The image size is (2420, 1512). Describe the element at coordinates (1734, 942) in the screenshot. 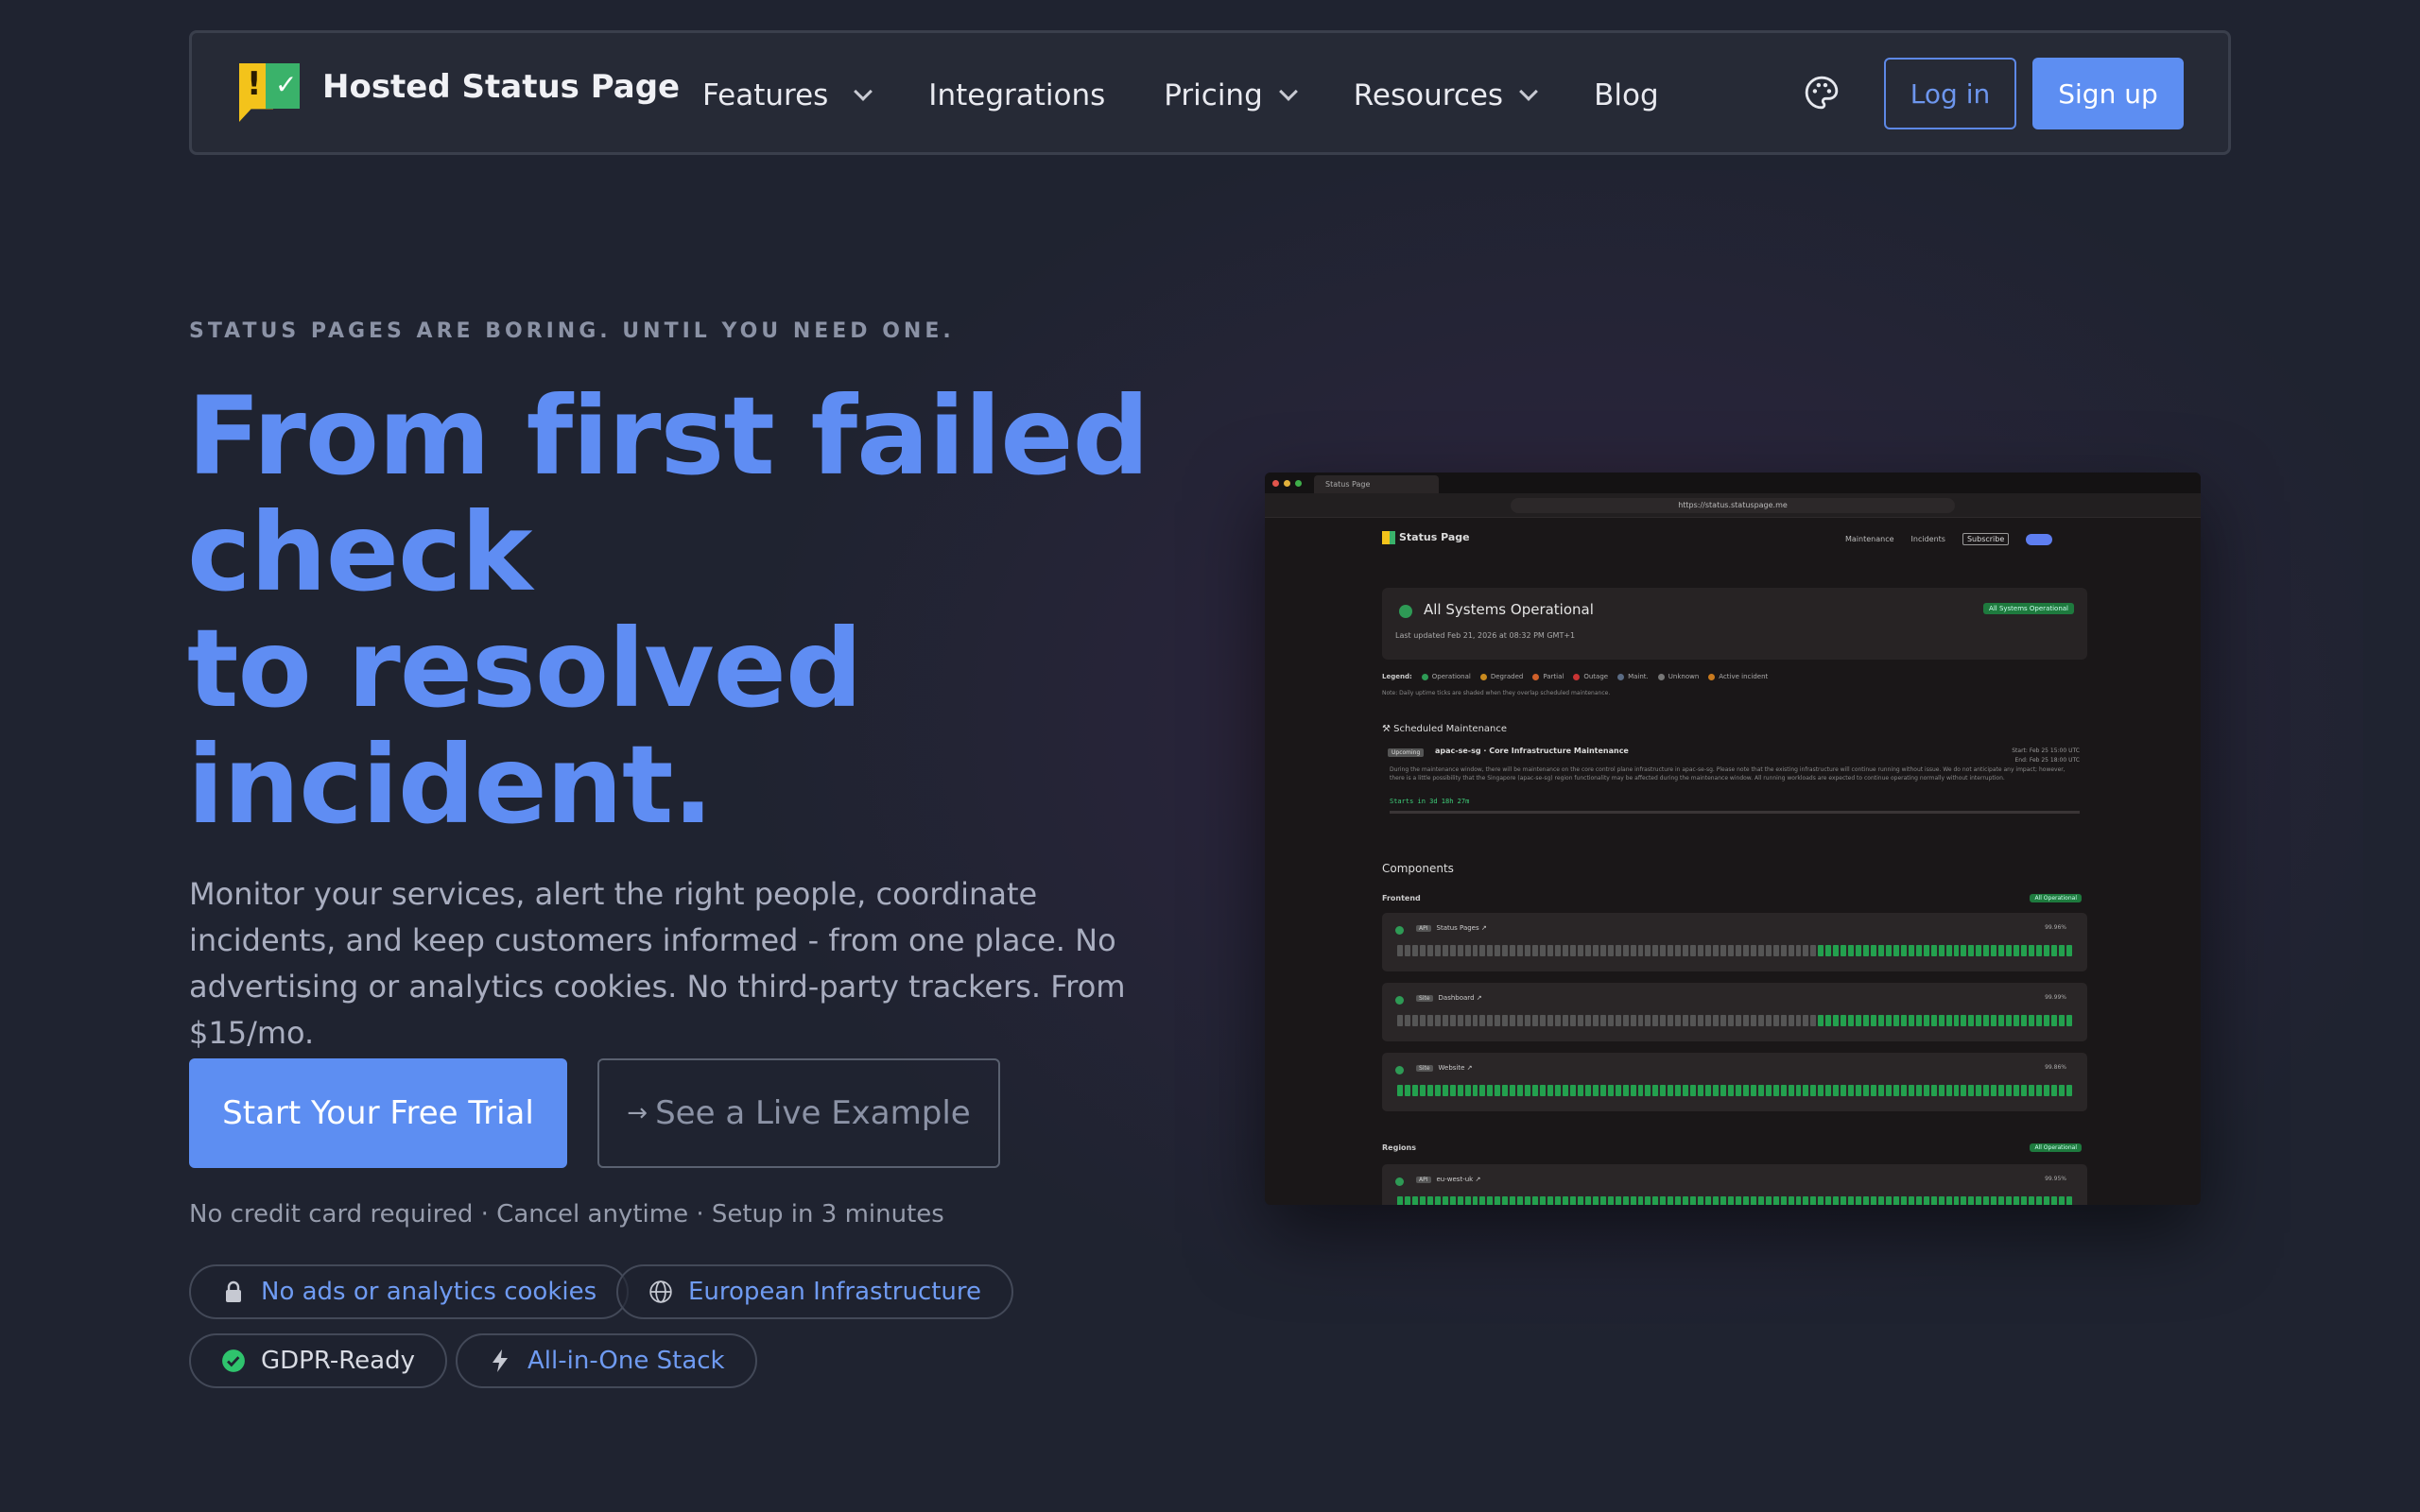

I see `component-row: API Status Pages ↗ 99.96%` at that location.